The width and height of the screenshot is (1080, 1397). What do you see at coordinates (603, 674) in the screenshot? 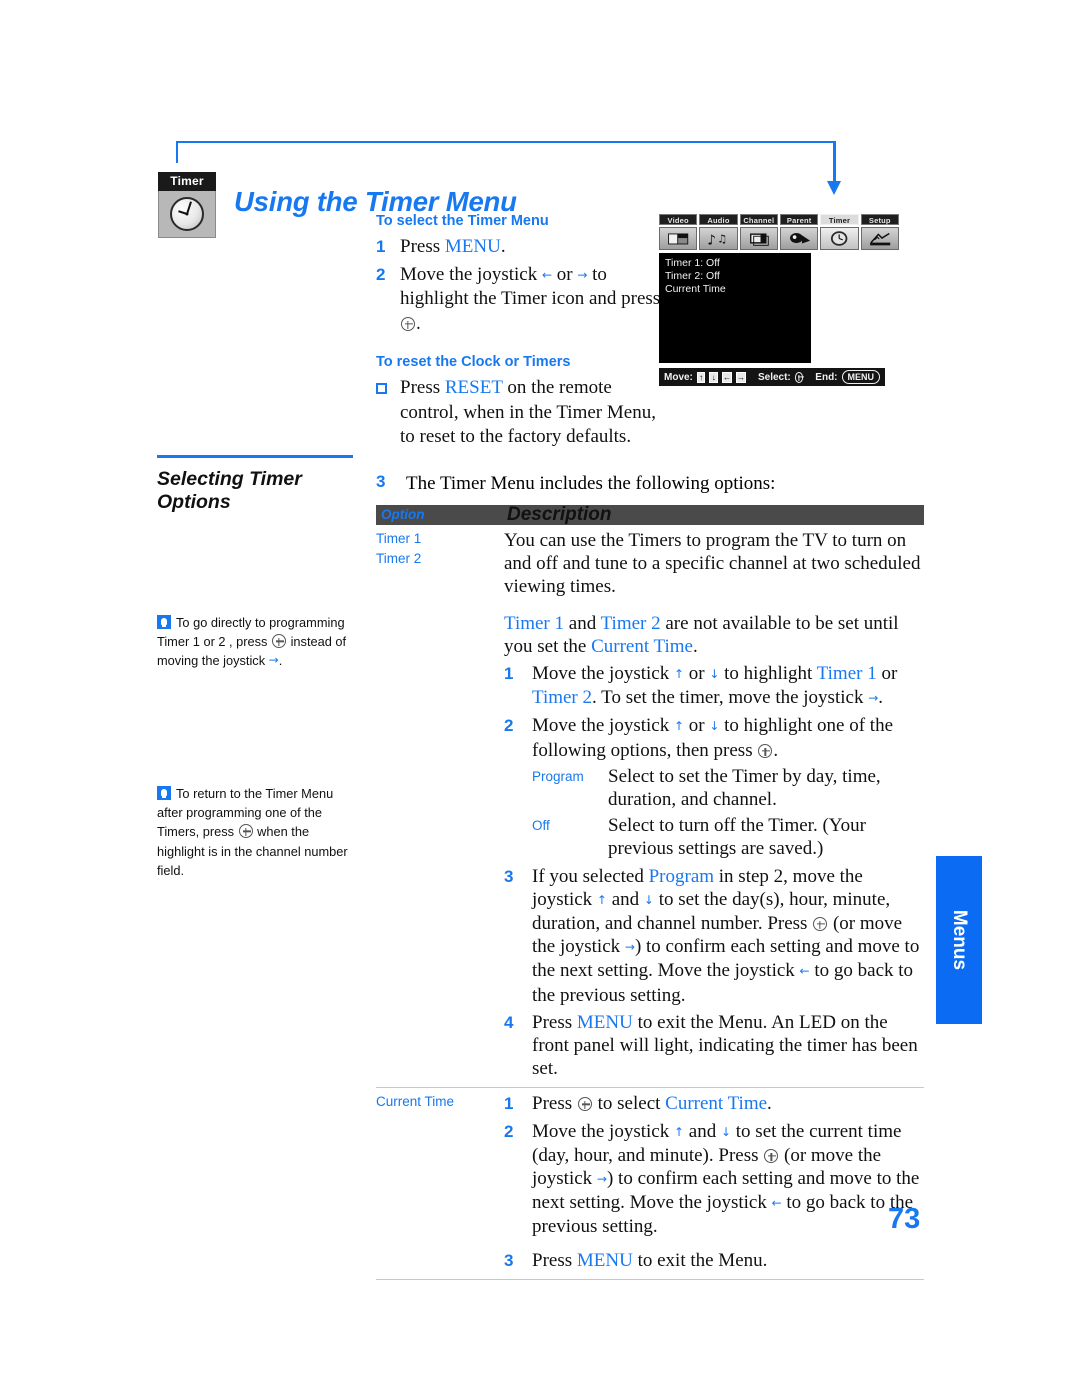
I see `s1-a: Move the joystick` at bounding box center [603, 674].